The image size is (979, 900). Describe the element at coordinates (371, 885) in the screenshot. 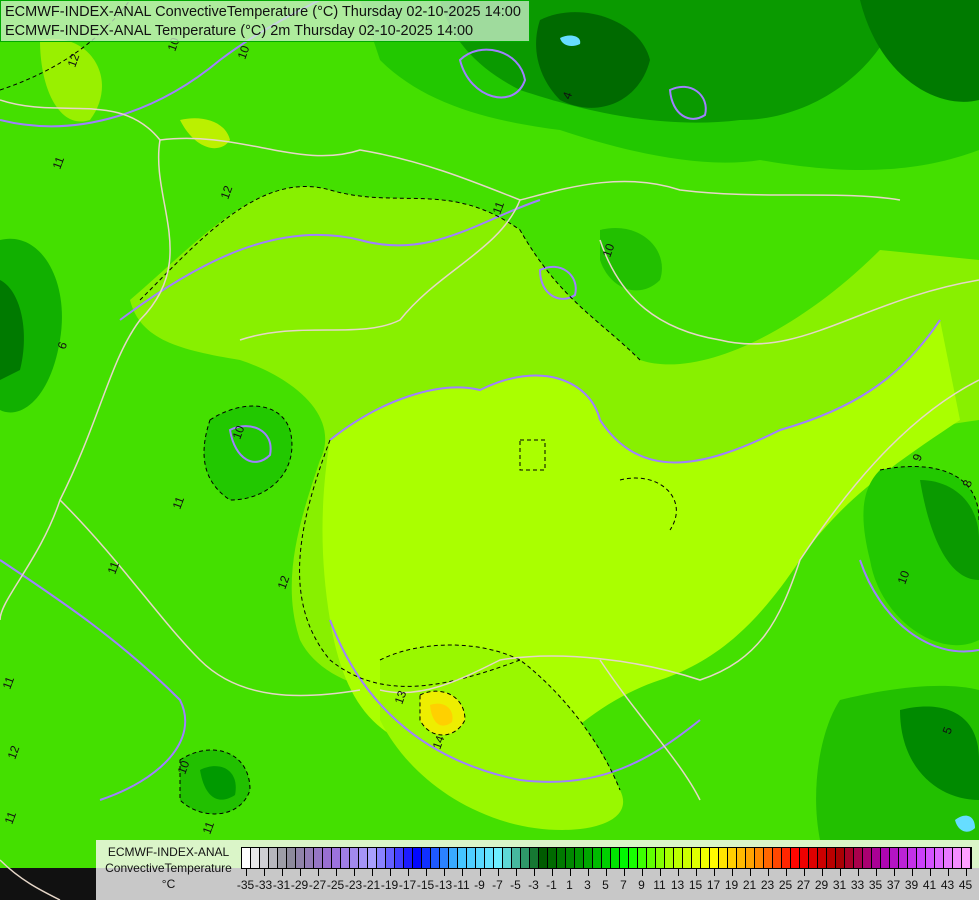

I see `legend-tick-label: -21` at that location.